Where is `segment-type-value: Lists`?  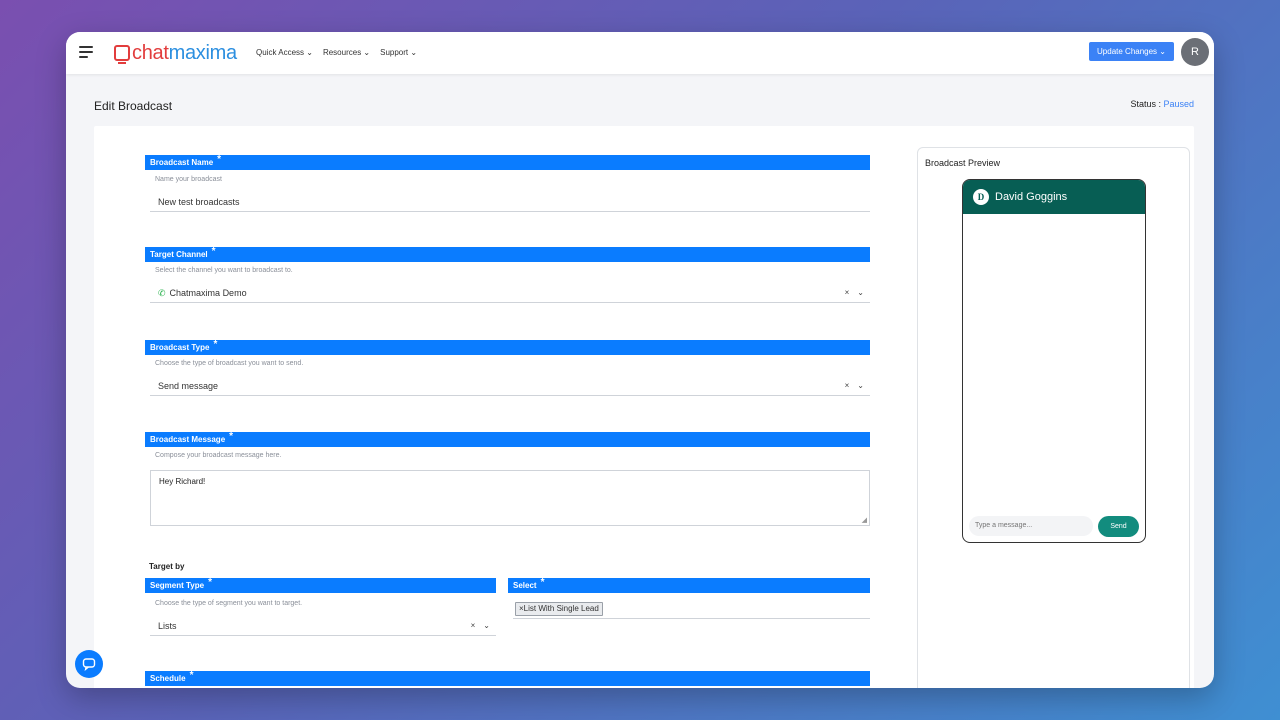
segment-type-value: Lists is located at coordinates (167, 626).